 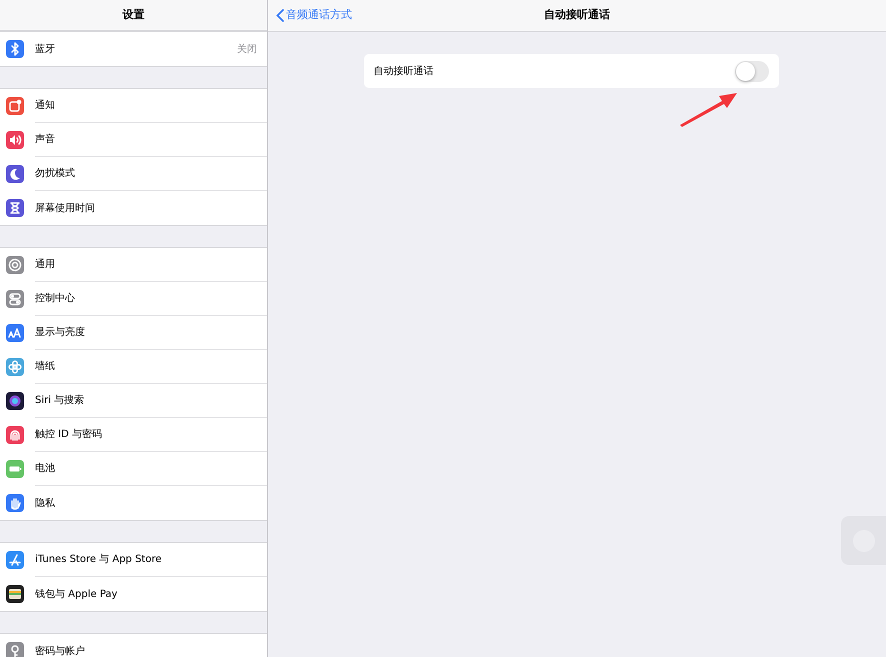 I want to click on settings-item: 勿扰模式, so click(x=133, y=174).